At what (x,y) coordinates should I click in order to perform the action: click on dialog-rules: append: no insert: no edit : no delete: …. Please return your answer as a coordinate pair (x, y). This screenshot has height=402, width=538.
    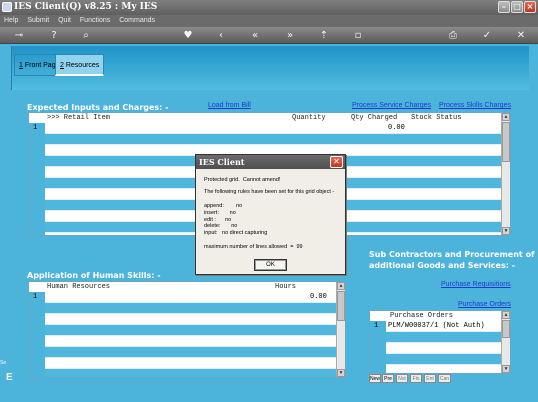
    Looking at the image, I should click on (236, 220).